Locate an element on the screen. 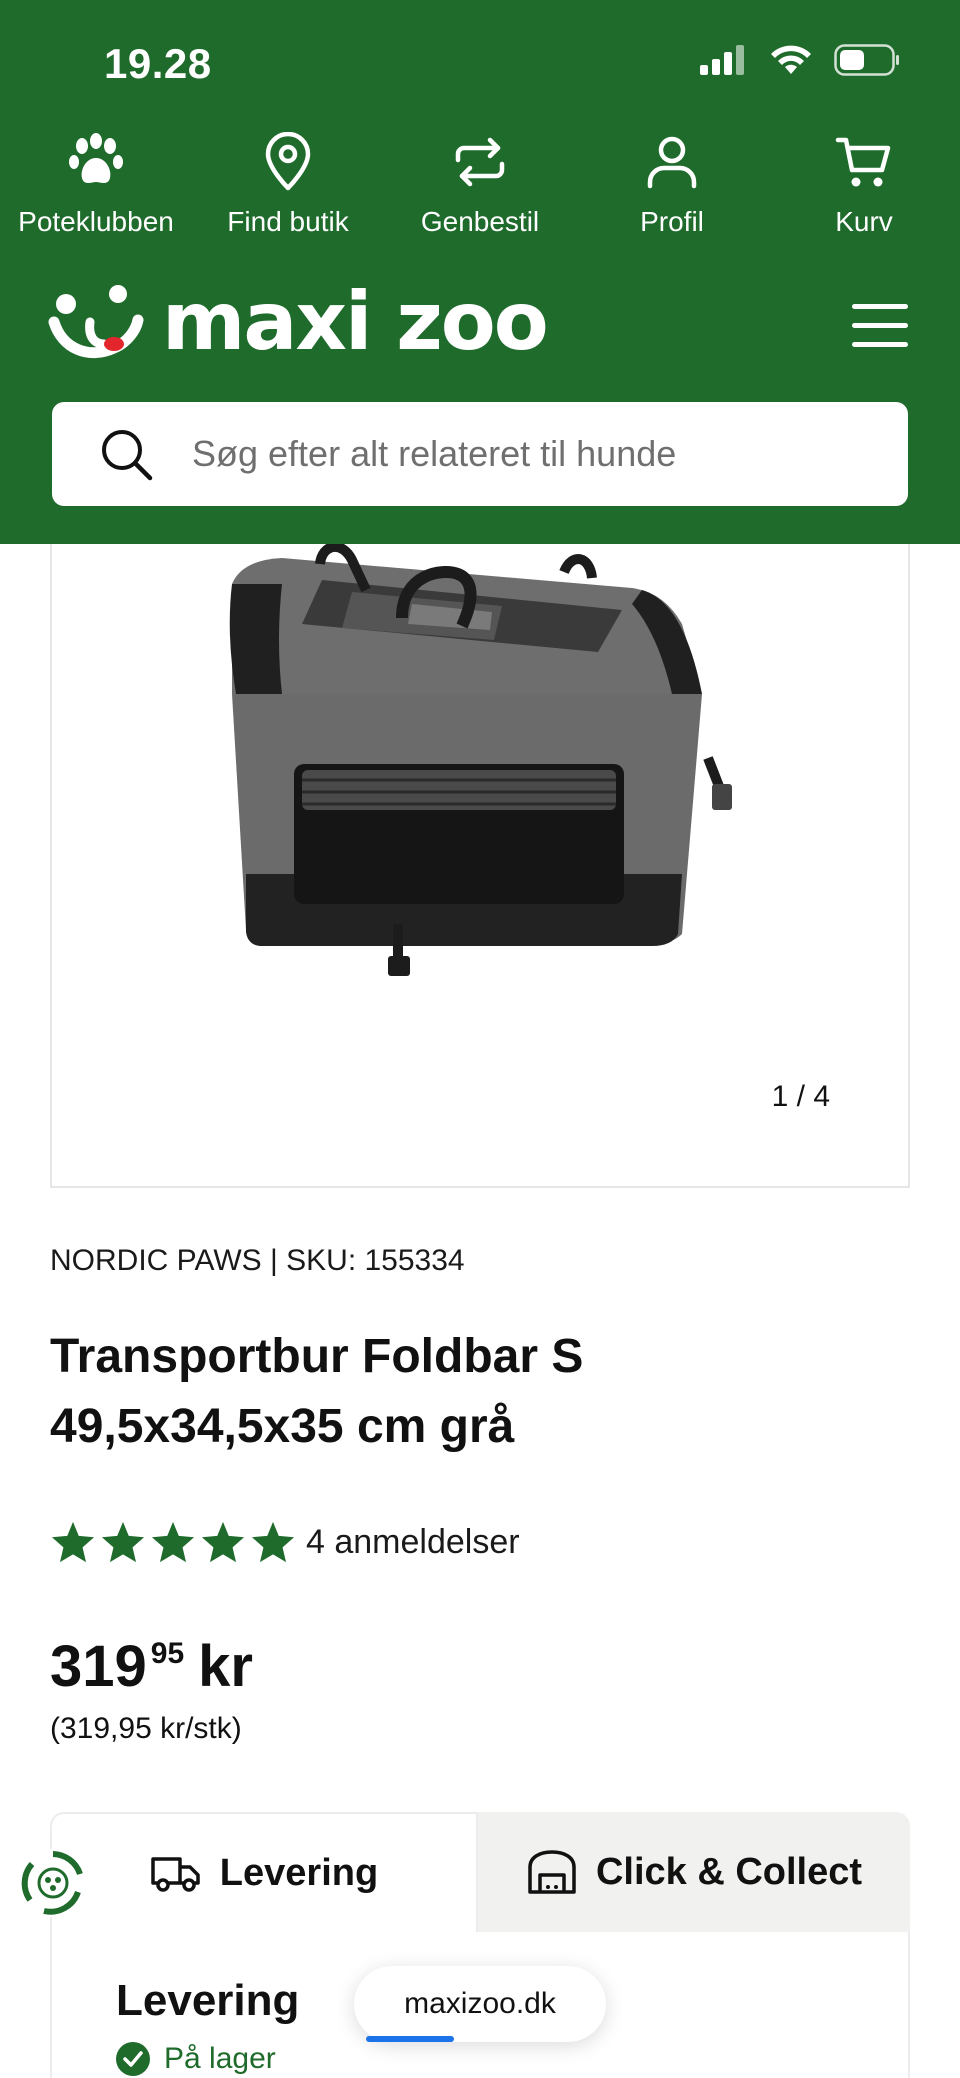  nav-profil: Profil is located at coordinates (672, 192).